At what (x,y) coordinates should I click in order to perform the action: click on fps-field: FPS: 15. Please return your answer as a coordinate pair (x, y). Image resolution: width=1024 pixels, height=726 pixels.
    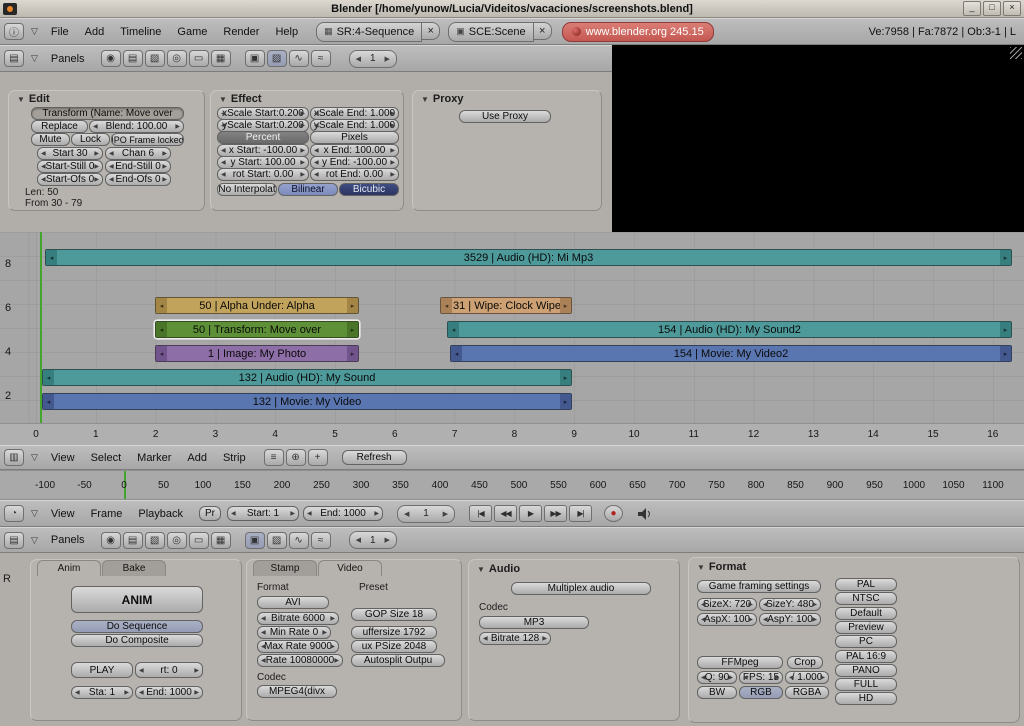
    Looking at the image, I should click on (761, 677).